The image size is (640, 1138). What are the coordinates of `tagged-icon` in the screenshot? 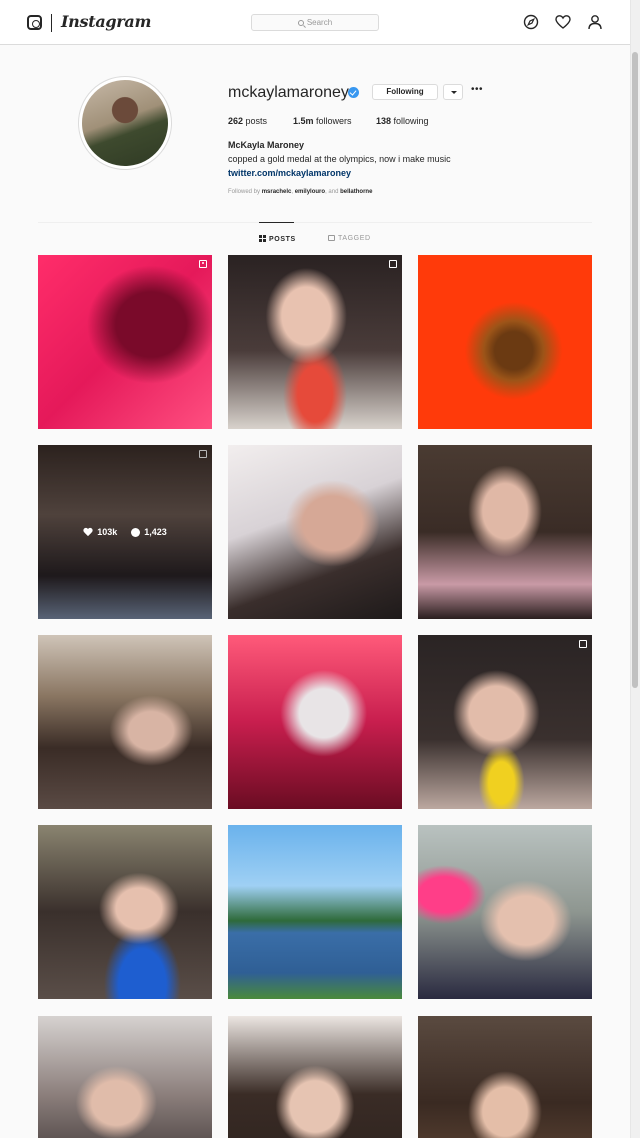 It's located at (331, 238).